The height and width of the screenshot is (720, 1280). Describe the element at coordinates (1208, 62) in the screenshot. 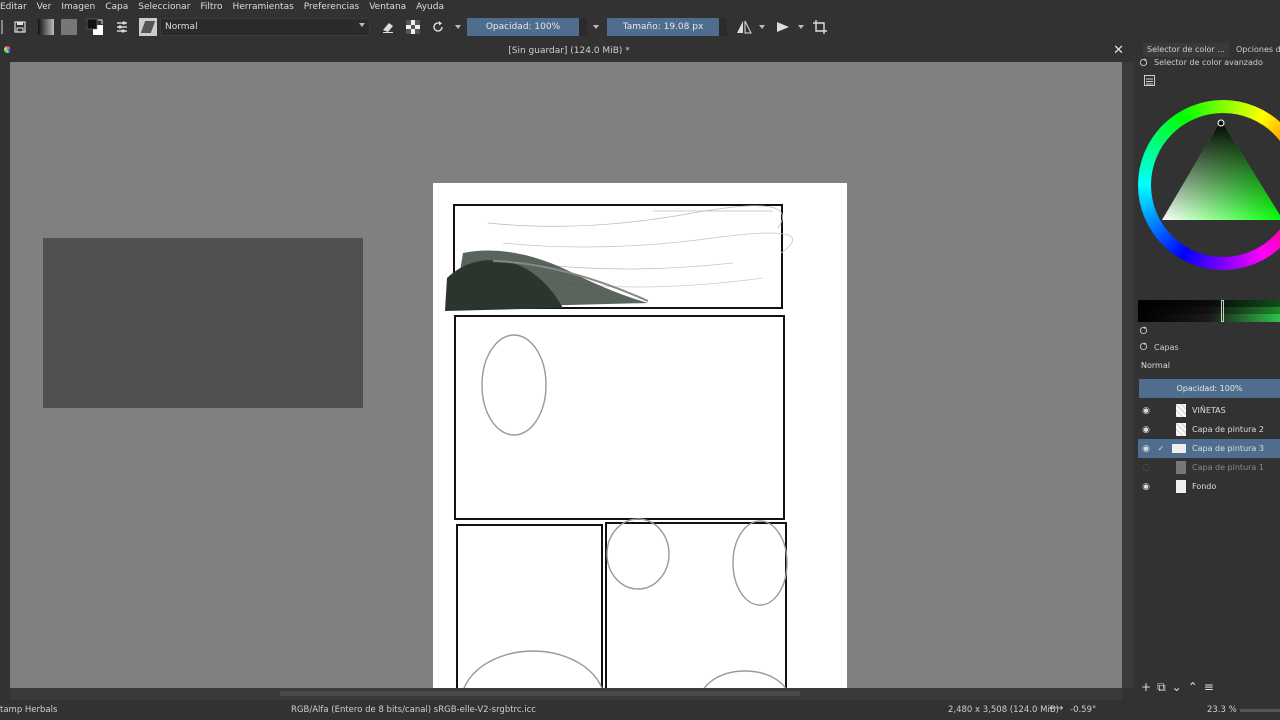

I see `advanced-color-selector-label: Selector de color avanzado` at that location.